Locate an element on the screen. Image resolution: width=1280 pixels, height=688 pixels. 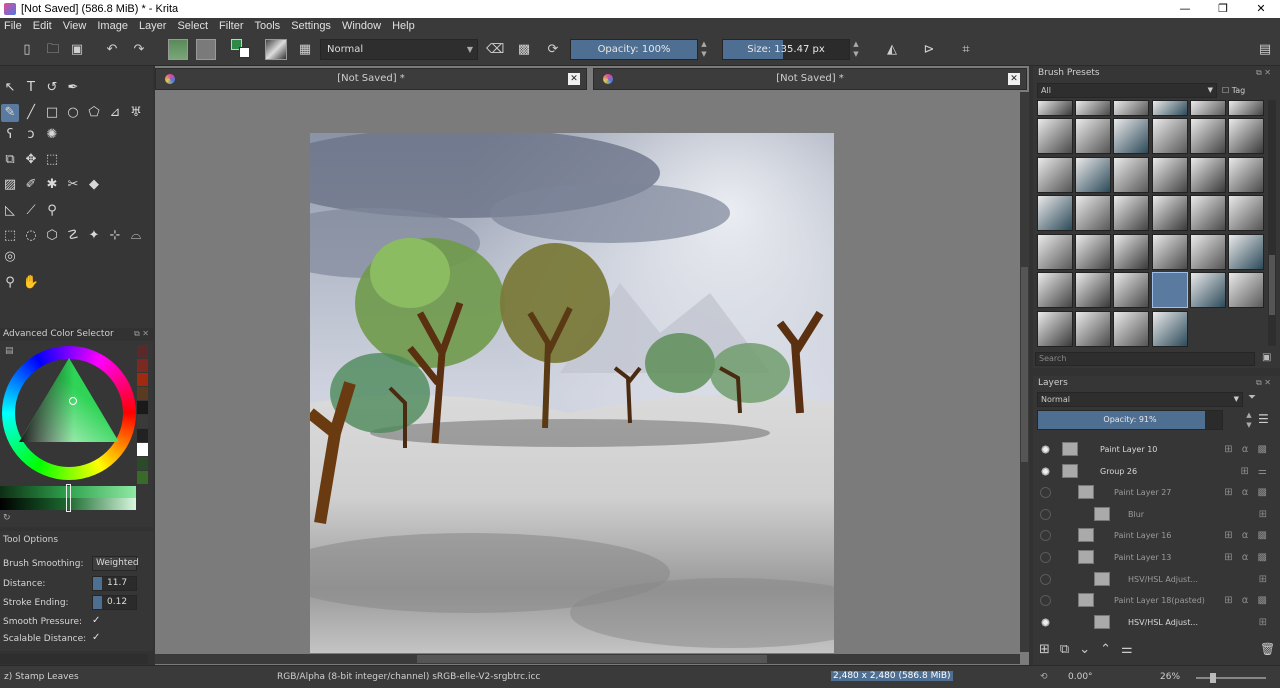
edit-shapes-tool-icon: ↺ is located at coordinates (52, 88).